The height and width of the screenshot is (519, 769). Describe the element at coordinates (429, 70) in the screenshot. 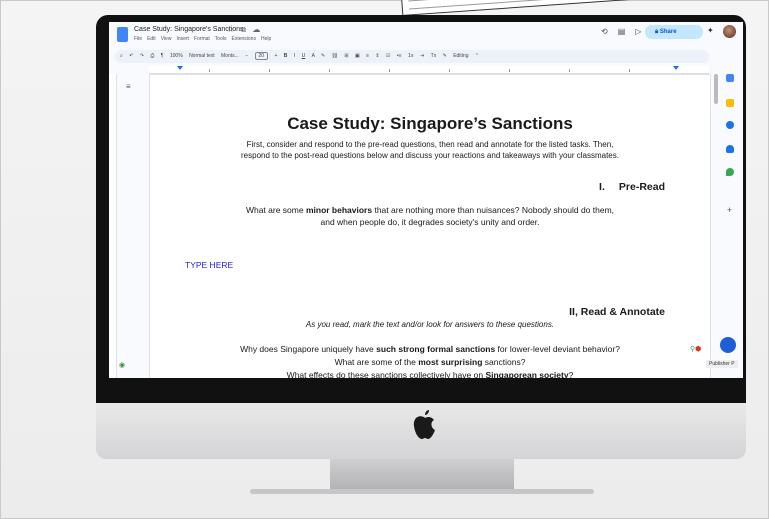

I see `horizontal-ruler` at that location.